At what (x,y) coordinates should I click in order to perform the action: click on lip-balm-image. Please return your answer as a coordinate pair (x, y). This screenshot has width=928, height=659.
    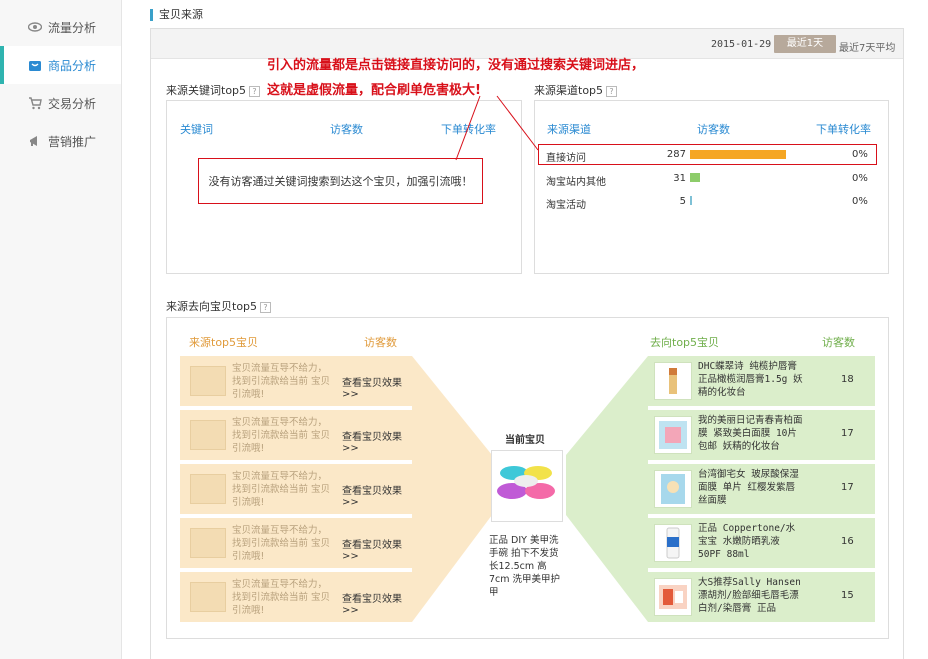
    Looking at the image, I should click on (673, 381).